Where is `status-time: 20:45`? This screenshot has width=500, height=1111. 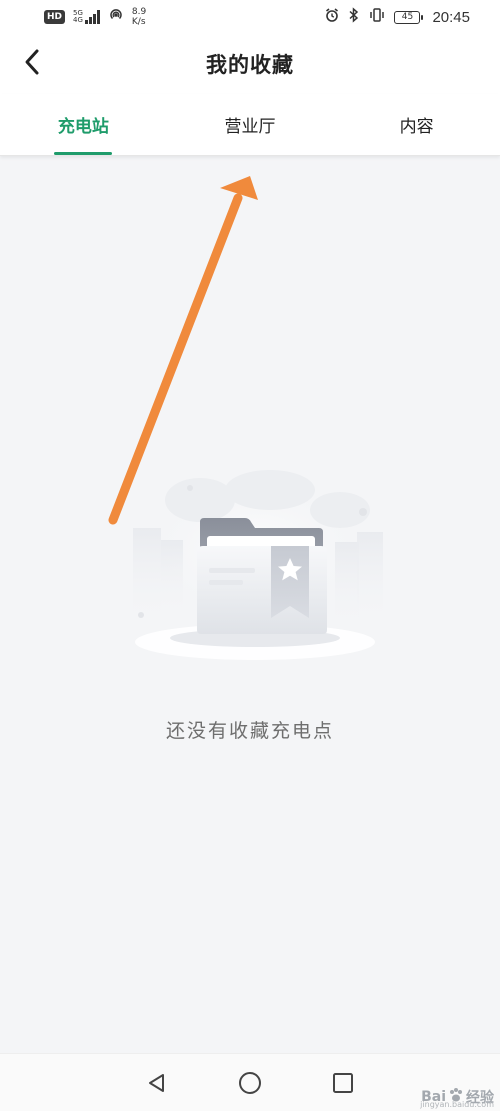 status-time: 20:45 is located at coordinates (451, 17).